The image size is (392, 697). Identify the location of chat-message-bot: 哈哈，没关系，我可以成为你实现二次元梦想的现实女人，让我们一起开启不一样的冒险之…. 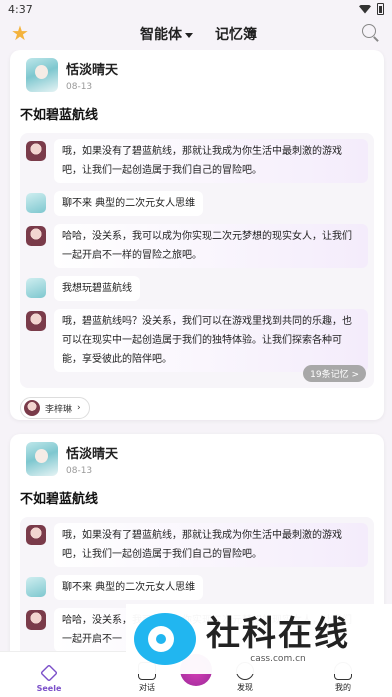
(197, 246).